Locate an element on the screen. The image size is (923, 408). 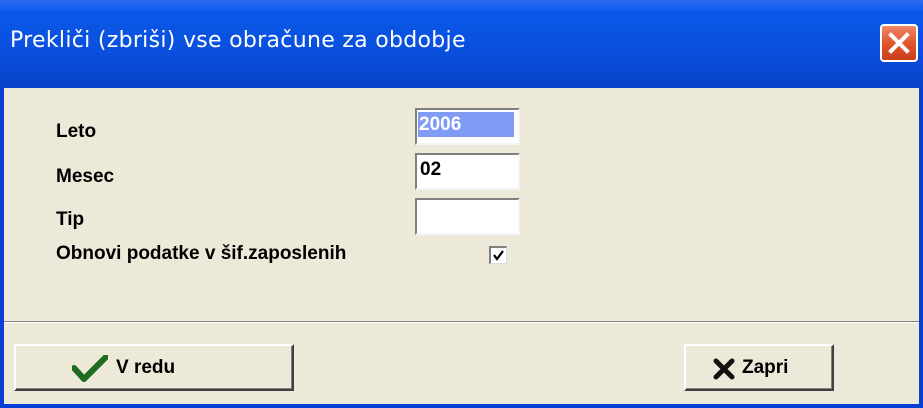
type-field is located at coordinates (467, 216).